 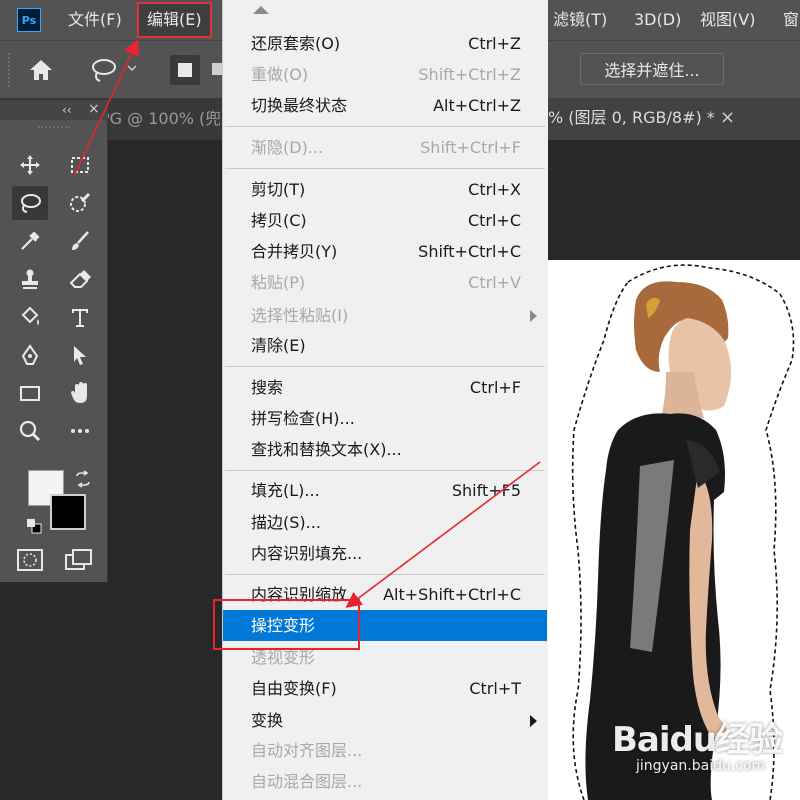 What do you see at coordinates (68, 512) in the screenshot?
I see `background-color-swatch` at bounding box center [68, 512].